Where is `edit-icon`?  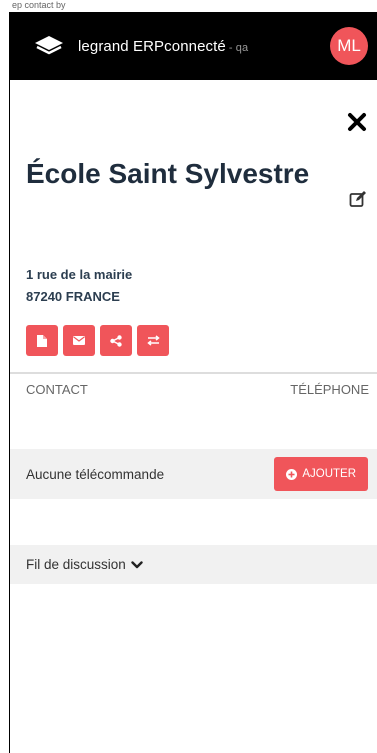
edit-icon is located at coordinates (358, 199).